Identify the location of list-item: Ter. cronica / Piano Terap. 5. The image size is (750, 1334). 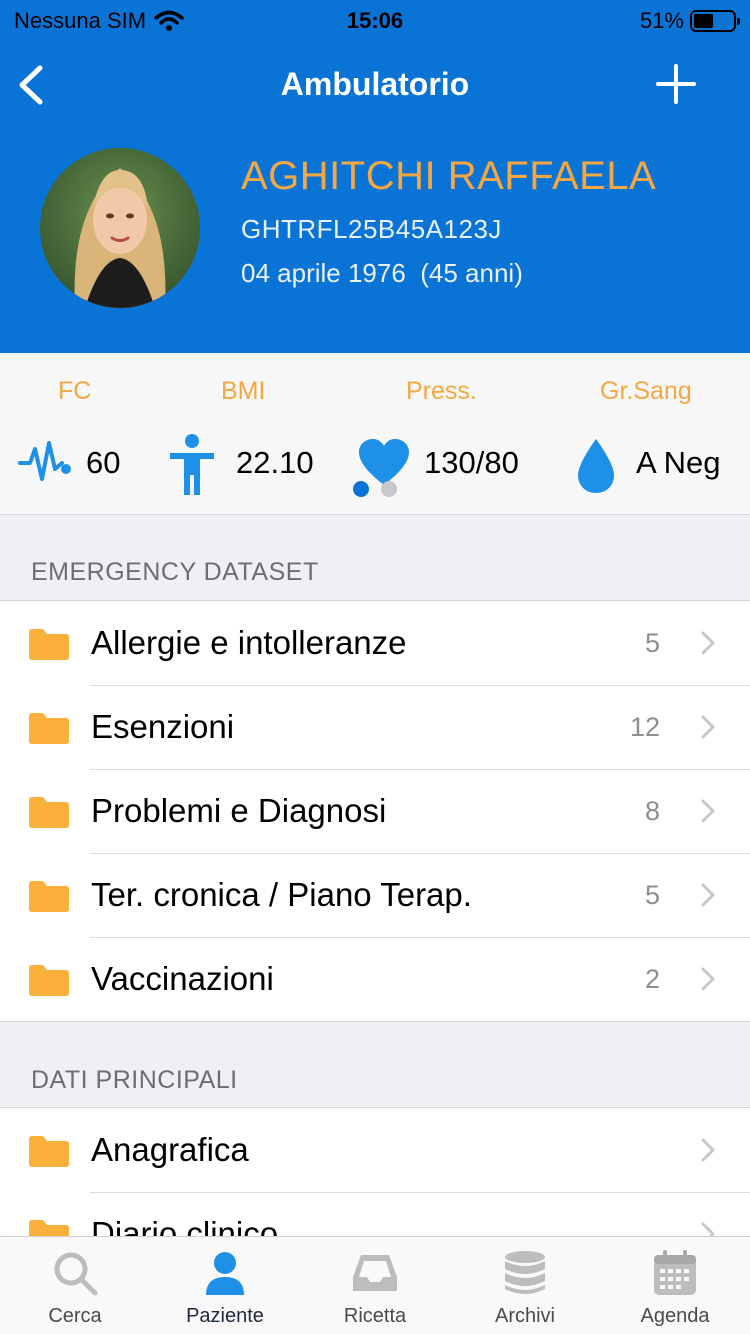
(375, 895).